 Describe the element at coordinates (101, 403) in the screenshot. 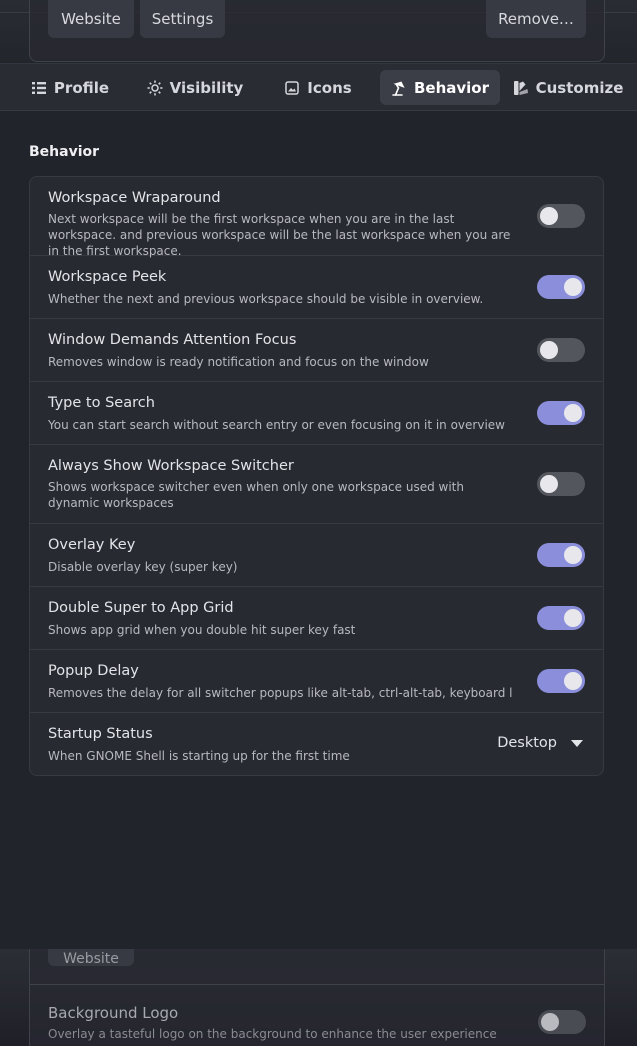

I see `row-title: Type to Search` at that location.